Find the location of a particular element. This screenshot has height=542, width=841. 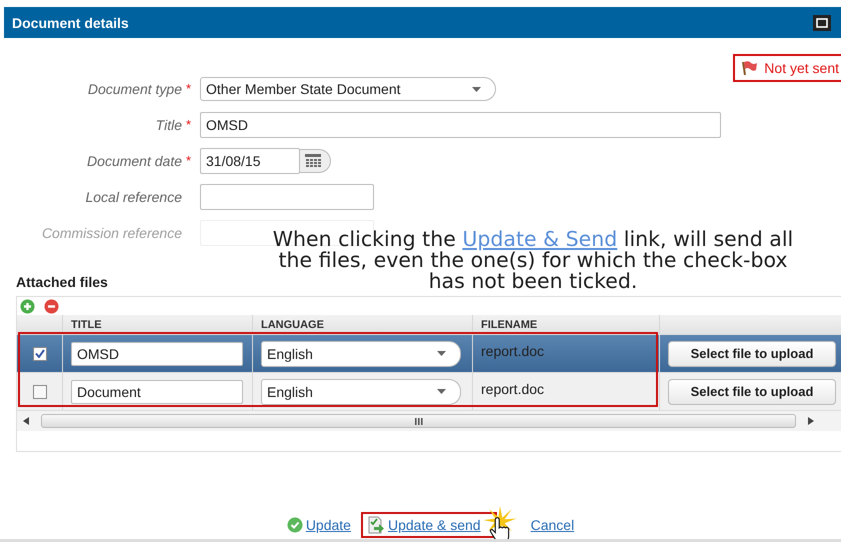

maximize-icon is located at coordinates (822, 23).